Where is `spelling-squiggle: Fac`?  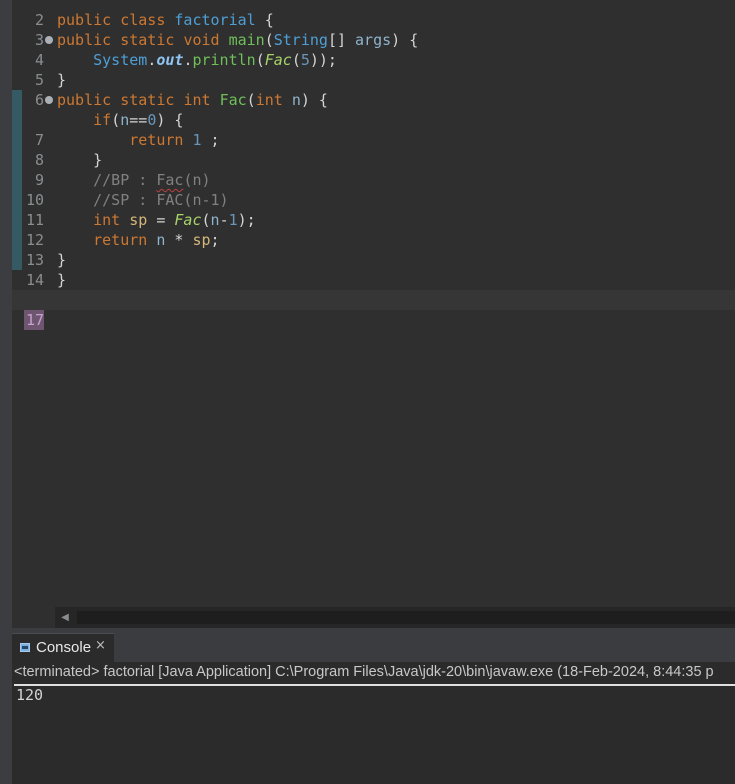 spelling-squiggle: Fac is located at coordinates (170, 180).